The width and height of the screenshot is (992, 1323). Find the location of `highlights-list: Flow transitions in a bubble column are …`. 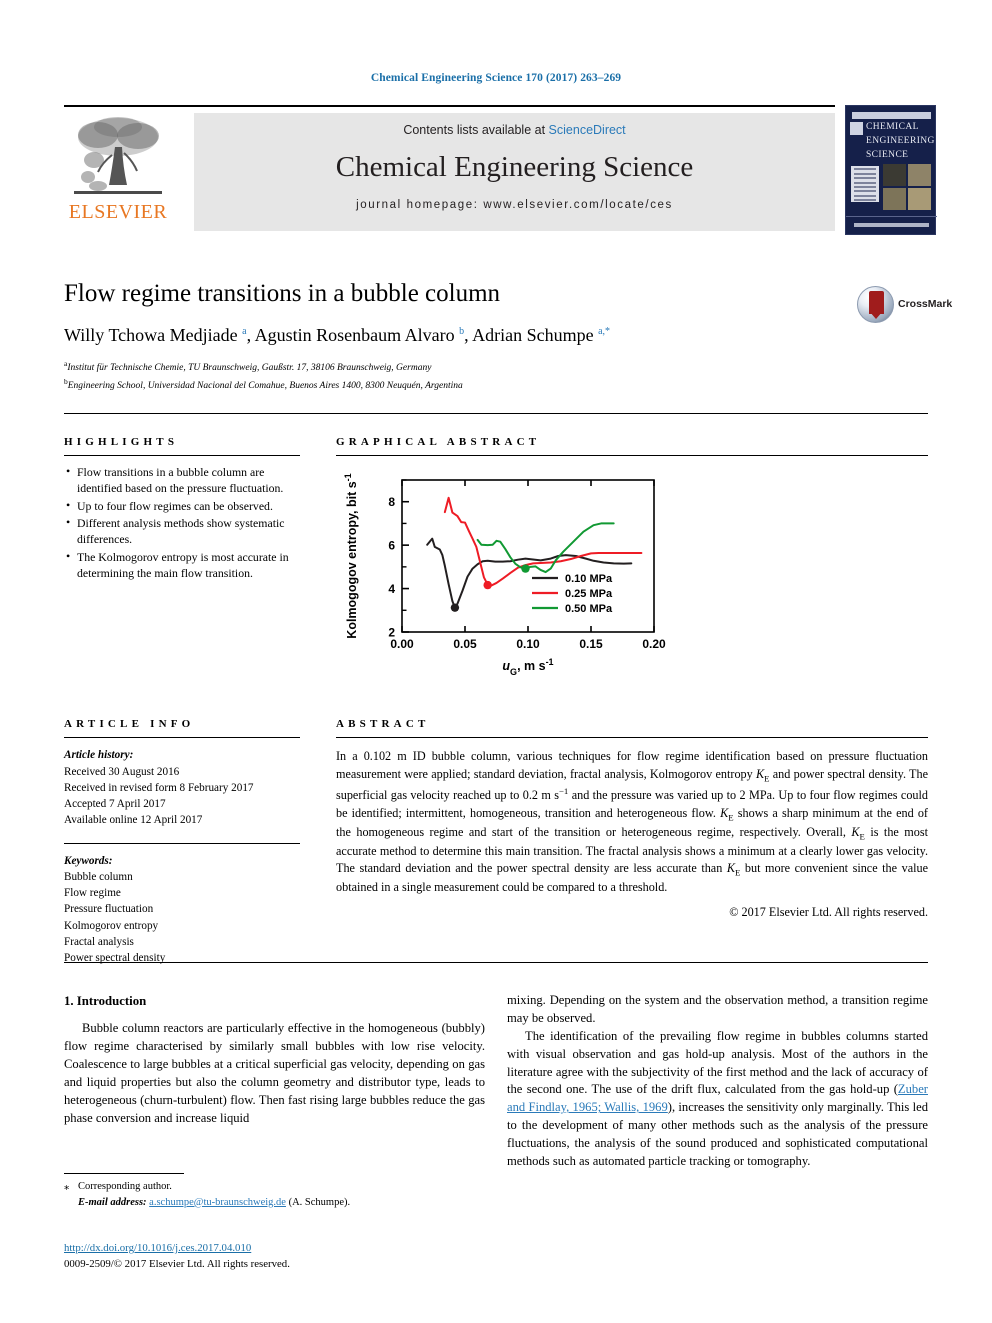

highlights-list: Flow transitions in a bubble column are … is located at coordinates (182, 522).